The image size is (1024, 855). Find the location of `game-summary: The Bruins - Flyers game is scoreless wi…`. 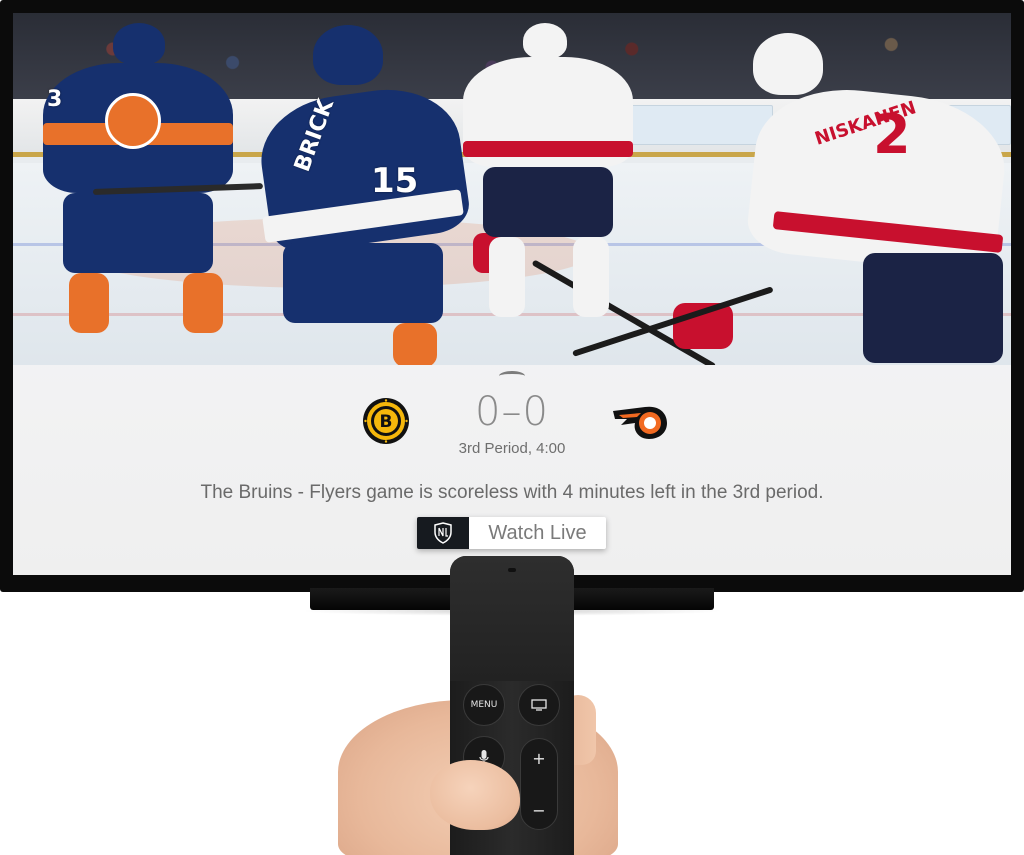

game-summary: The Bruins - Flyers game is scoreless wi… is located at coordinates (512, 492).